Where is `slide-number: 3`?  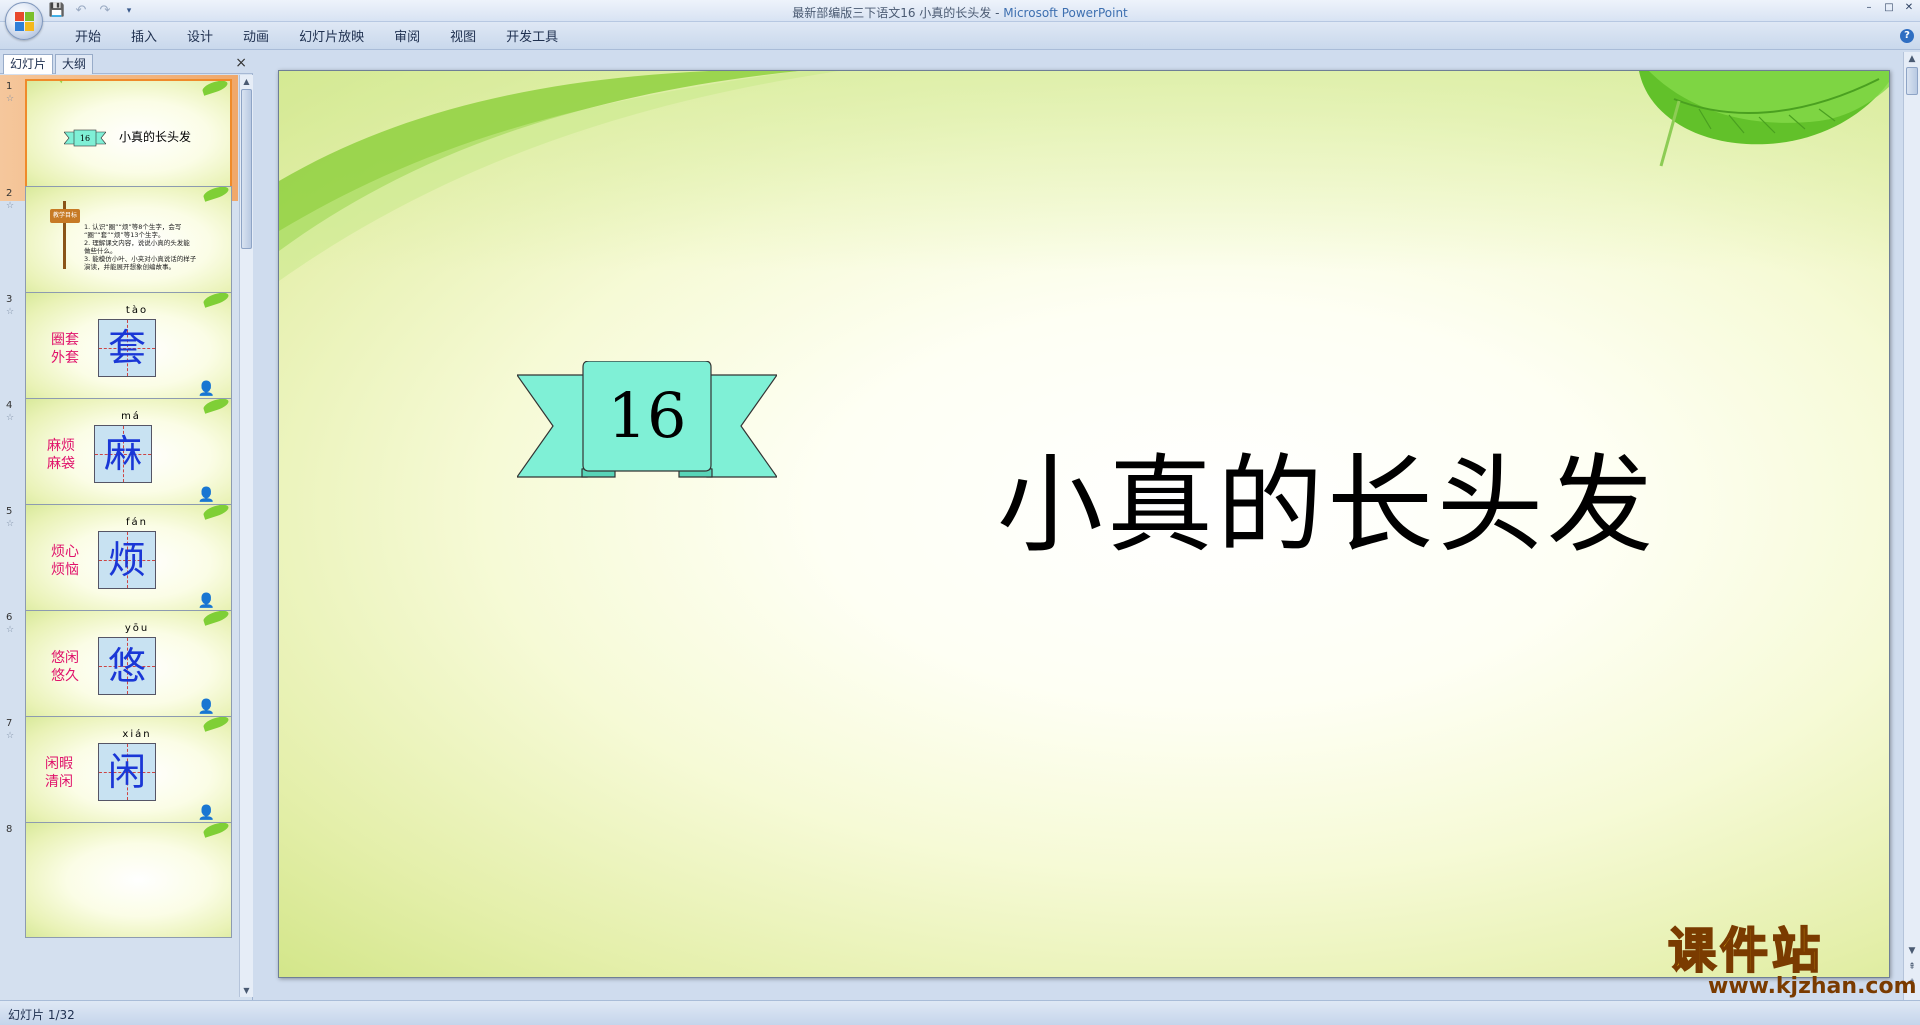 slide-number: 3 is located at coordinates (9, 299).